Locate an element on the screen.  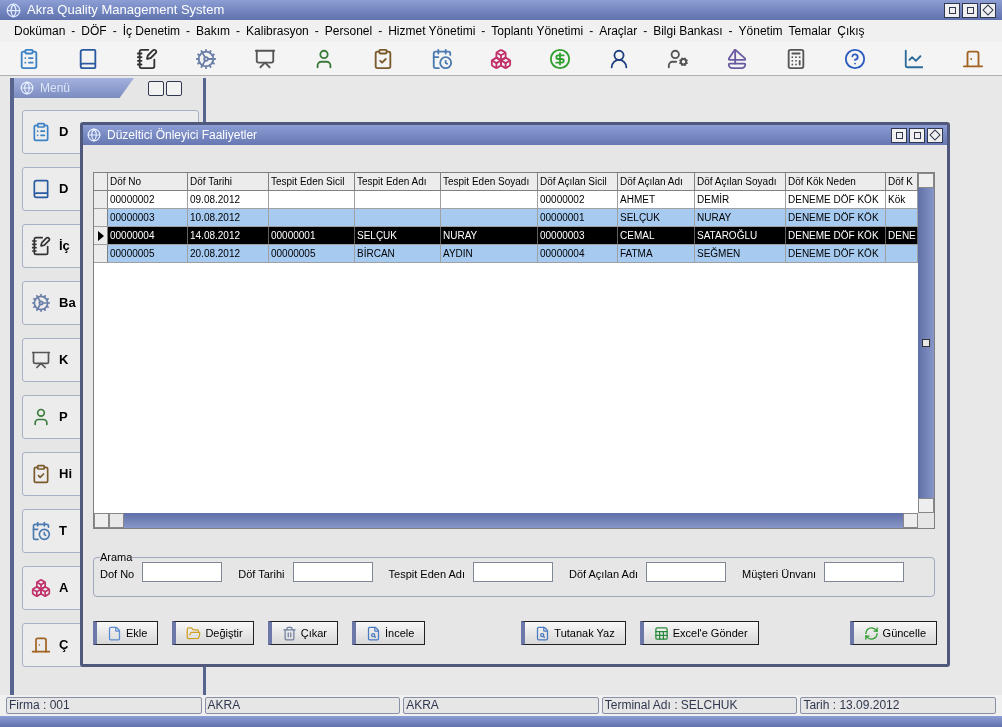
field-label: Tespit Eden Adı is located at coordinates (426, 574).